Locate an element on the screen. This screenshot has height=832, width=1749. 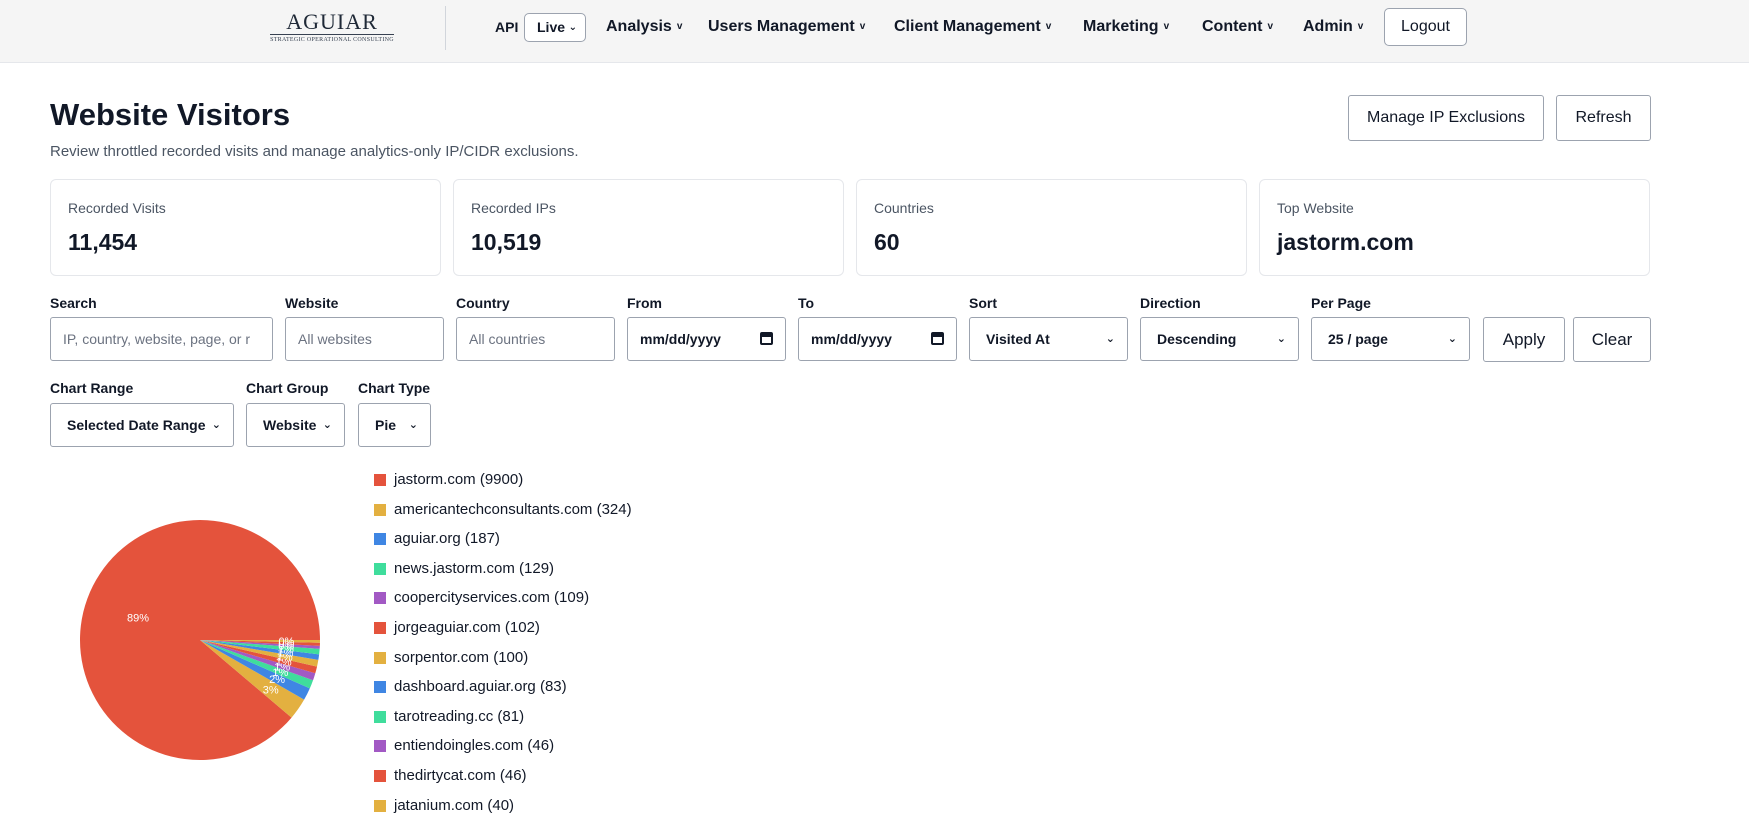
stat-card-top-website: Top Website jastorm.com is located at coordinates (1454, 227).